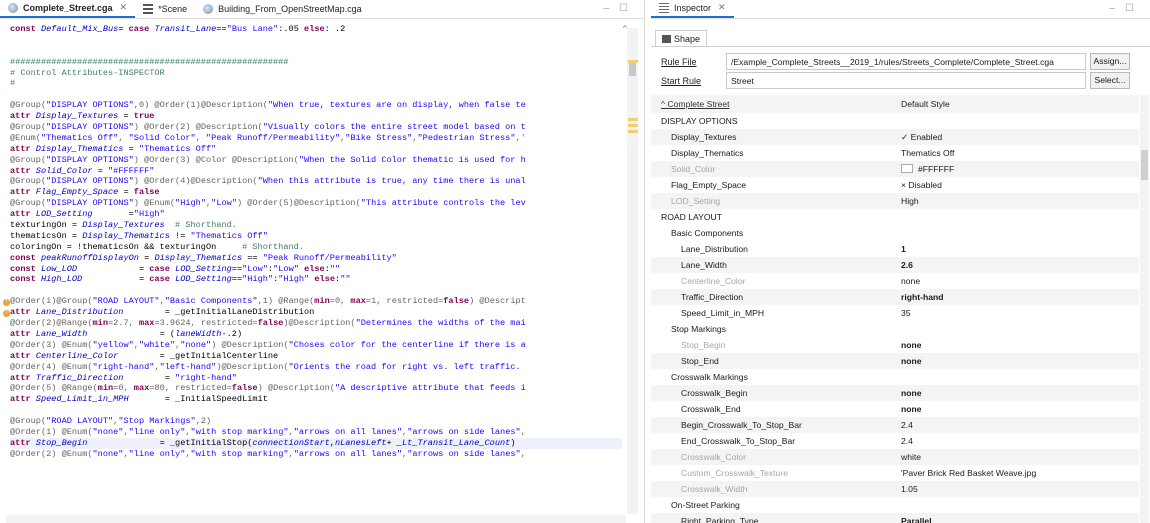 This screenshot has width=1150, height=523. Describe the element at coordinates (28, 181) in the screenshot. I see `code-token: @Group(` at that location.